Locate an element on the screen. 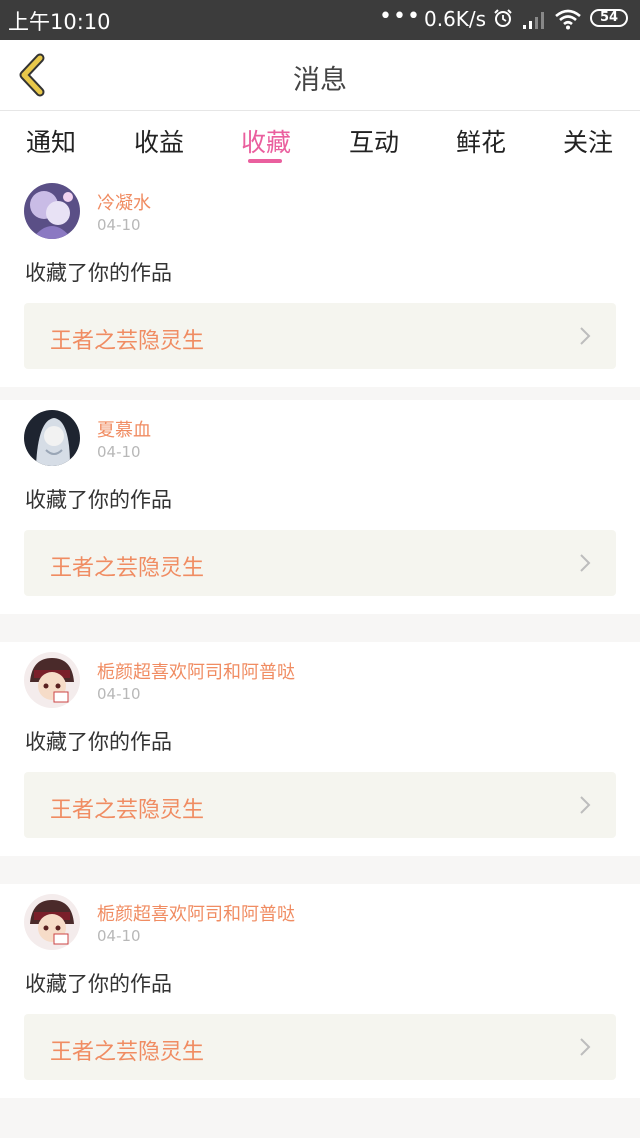 Image resolution: width=640 pixels, height=1138 pixels. username: 冷凝水 is located at coordinates (124, 202).